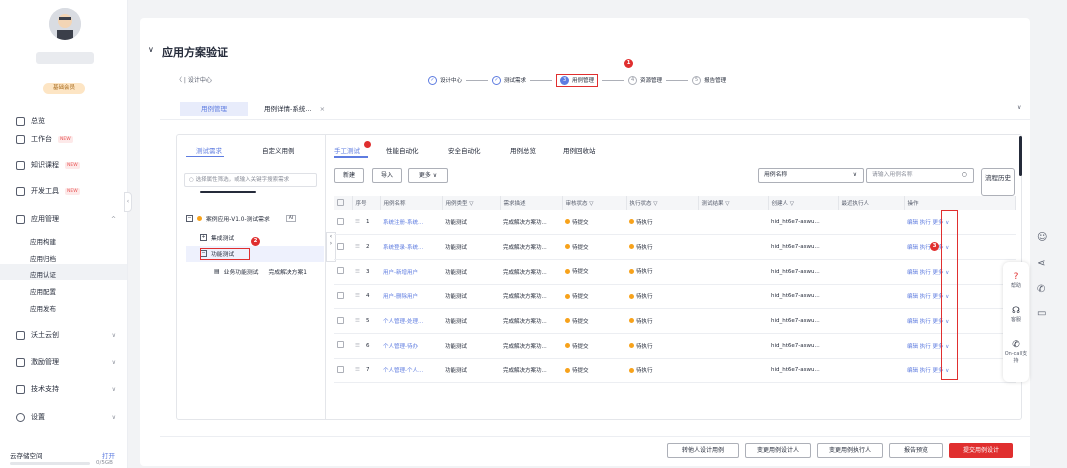 This screenshot has width=1067, height=468. What do you see at coordinates (294, 109) in the screenshot?
I see `tab-case-detail: 用例详情-系统... ×` at bounding box center [294, 109].